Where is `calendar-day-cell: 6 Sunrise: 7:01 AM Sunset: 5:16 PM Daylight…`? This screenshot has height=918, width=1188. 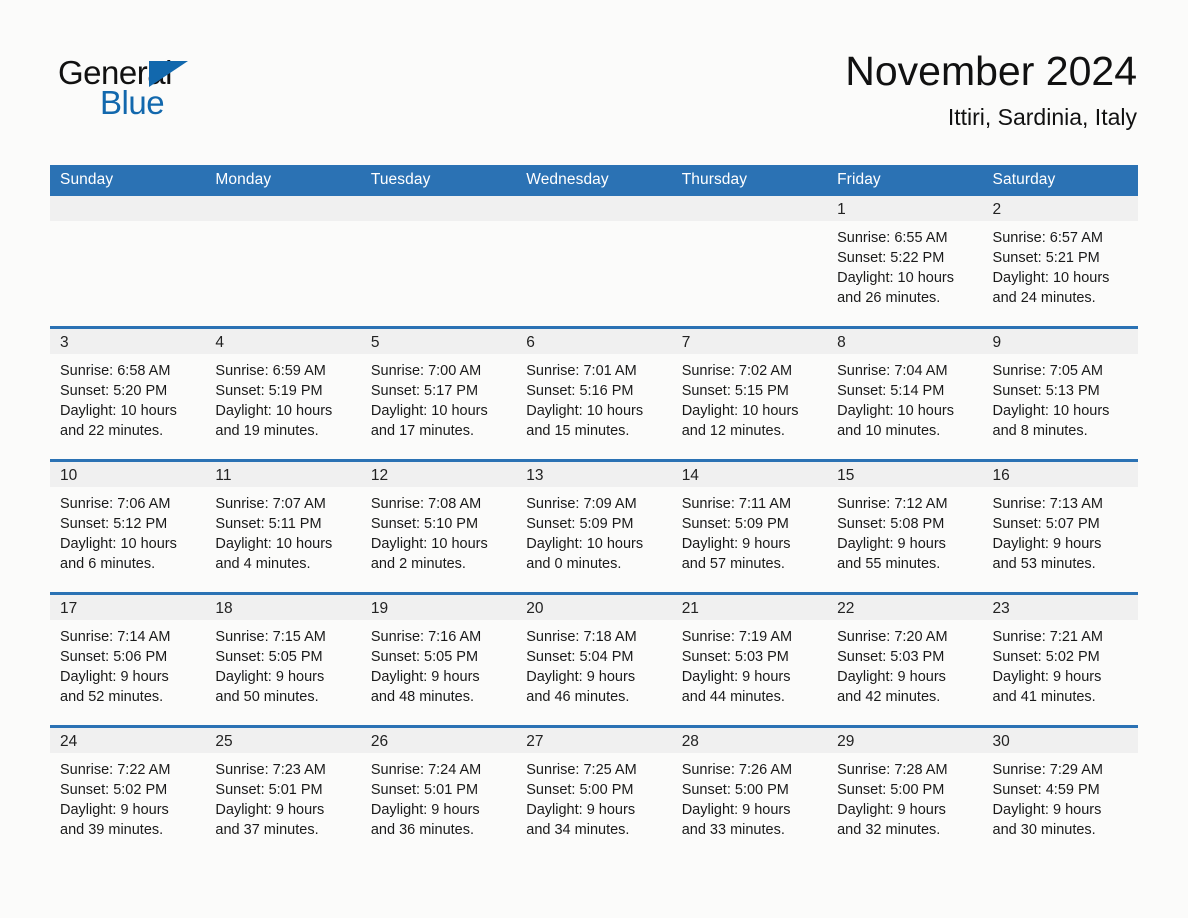
calendar-day-cell: 6 Sunrise: 7:01 AM Sunset: 5:16 PM Daylight… is located at coordinates (594, 393).